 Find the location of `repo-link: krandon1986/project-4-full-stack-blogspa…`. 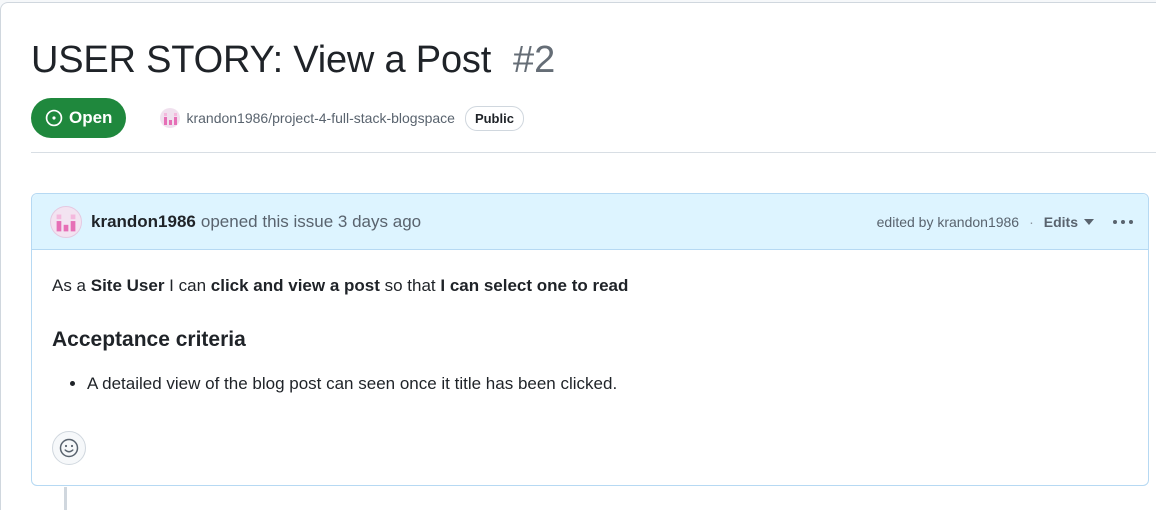

repo-link: krandon1986/project-4-full-stack-blogspa… is located at coordinates (320, 118).